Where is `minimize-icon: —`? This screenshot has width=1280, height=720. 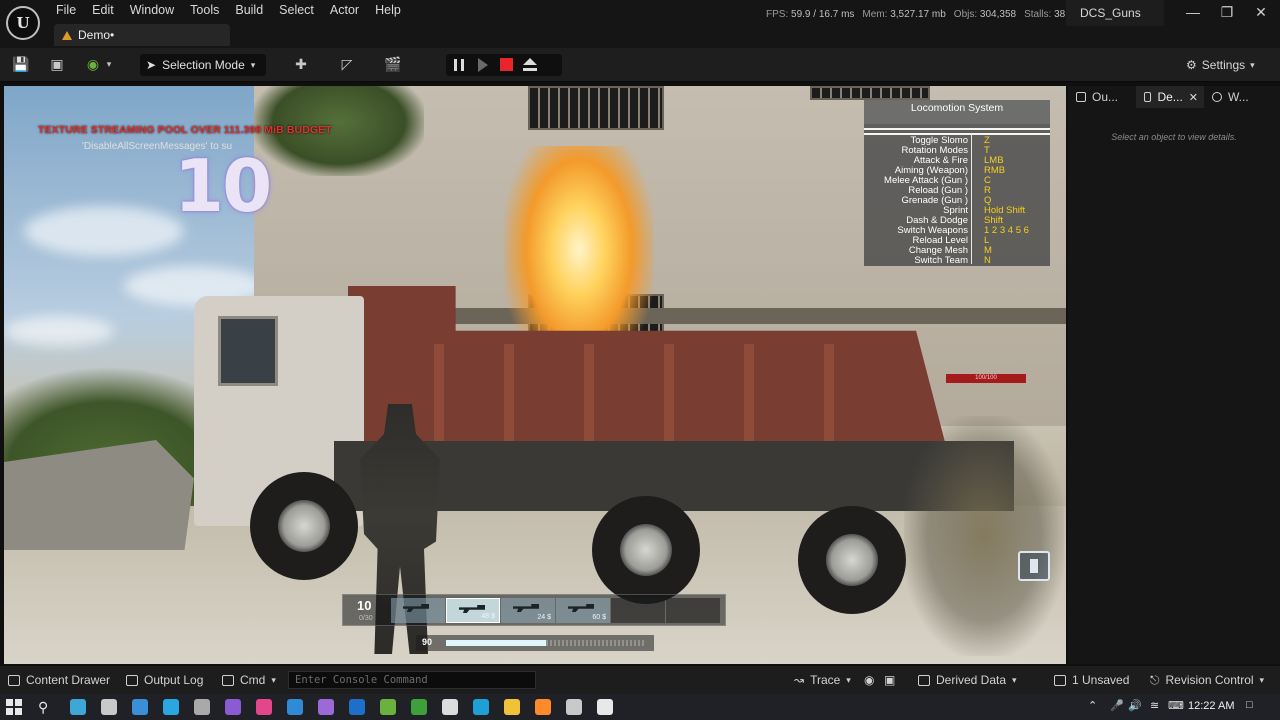
minimize-icon: — is located at coordinates (1193, 12).